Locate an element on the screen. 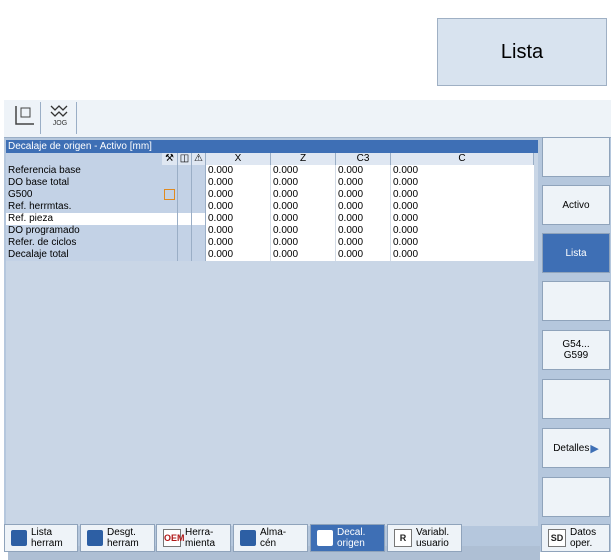  softkey-label: Detalles is located at coordinates (571, 448).